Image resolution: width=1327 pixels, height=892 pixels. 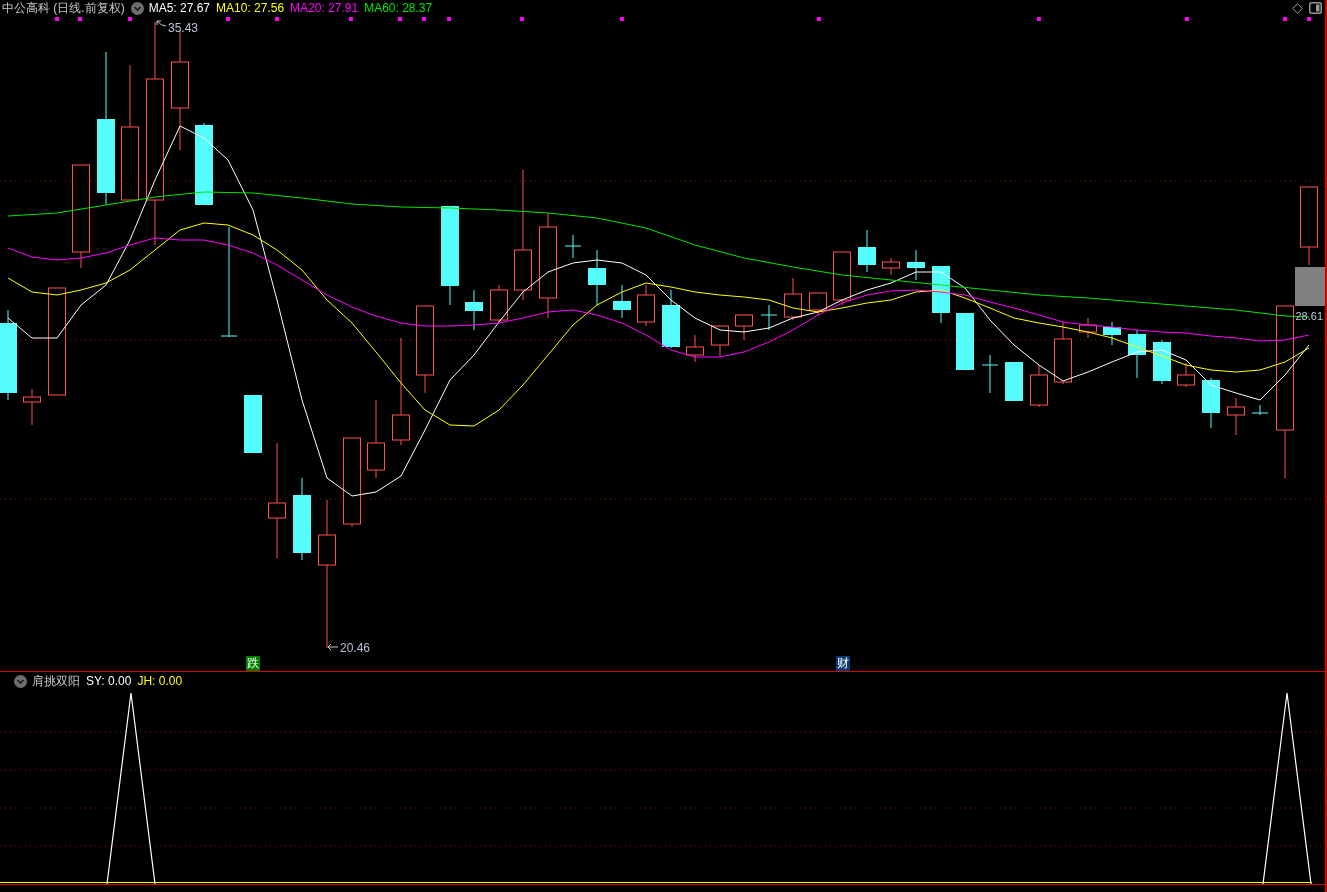 What do you see at coordinates (843, 663) in the screenshot?
I see `event-tag: 财` at bounding box center [843, 663].